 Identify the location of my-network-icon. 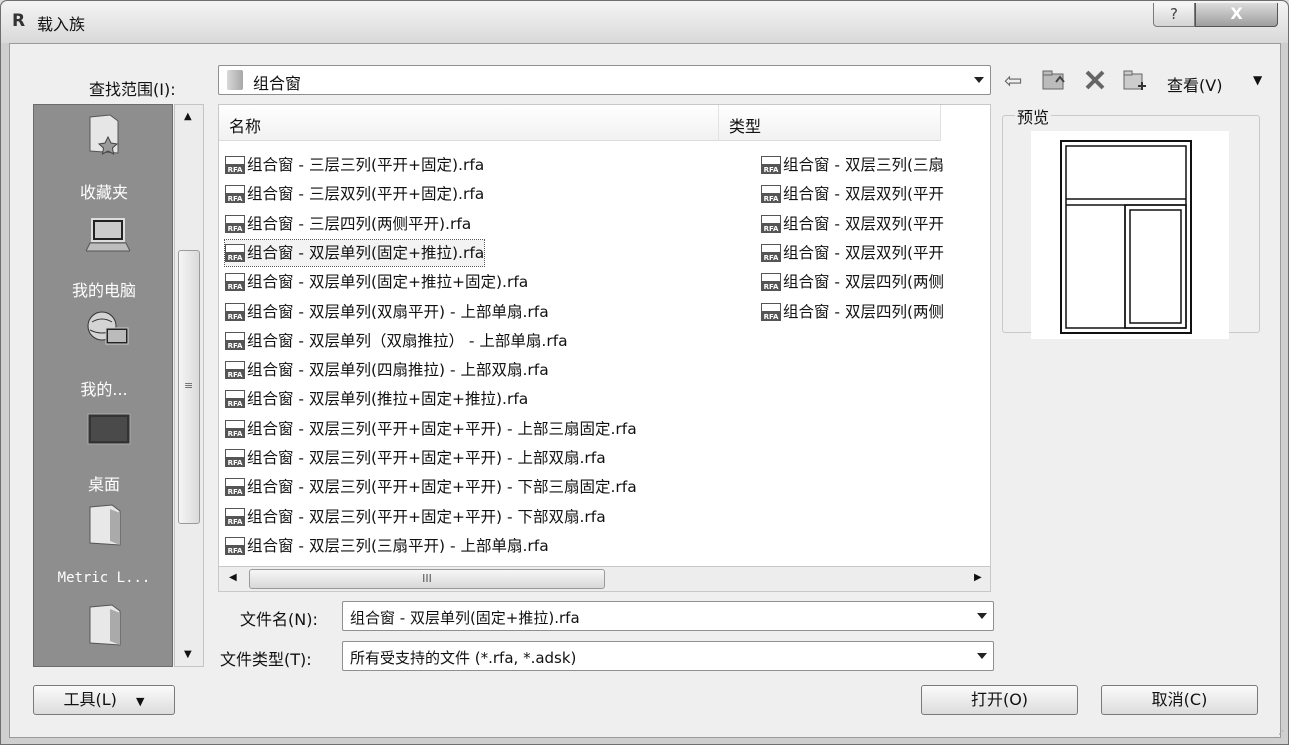
(107, 329).